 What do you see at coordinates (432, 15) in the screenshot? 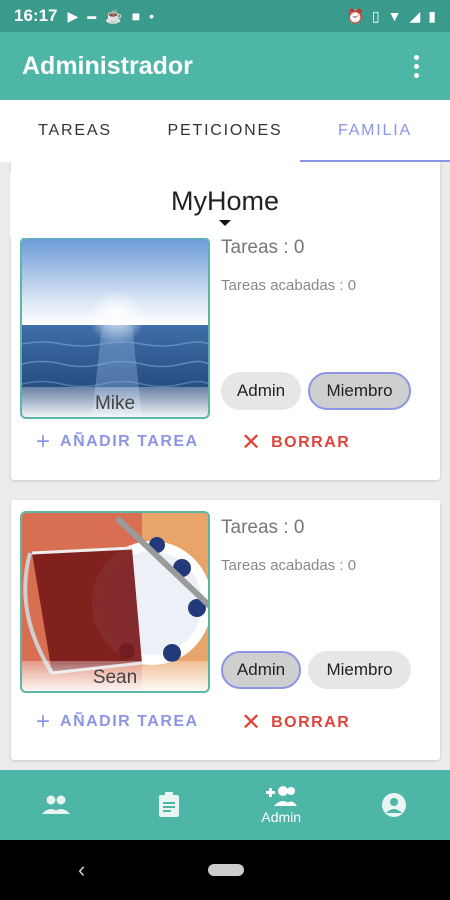
I see `battery-icon: ▮` at bounding box center [432, 15].